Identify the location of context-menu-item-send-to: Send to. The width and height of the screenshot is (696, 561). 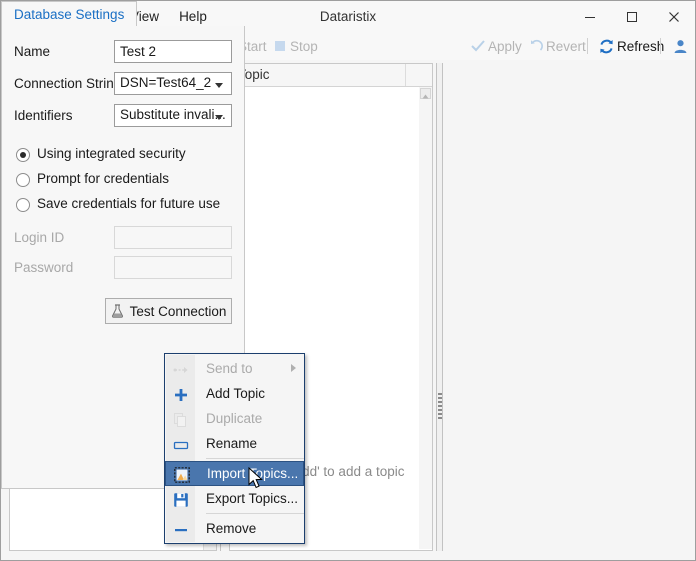
(234, 368).